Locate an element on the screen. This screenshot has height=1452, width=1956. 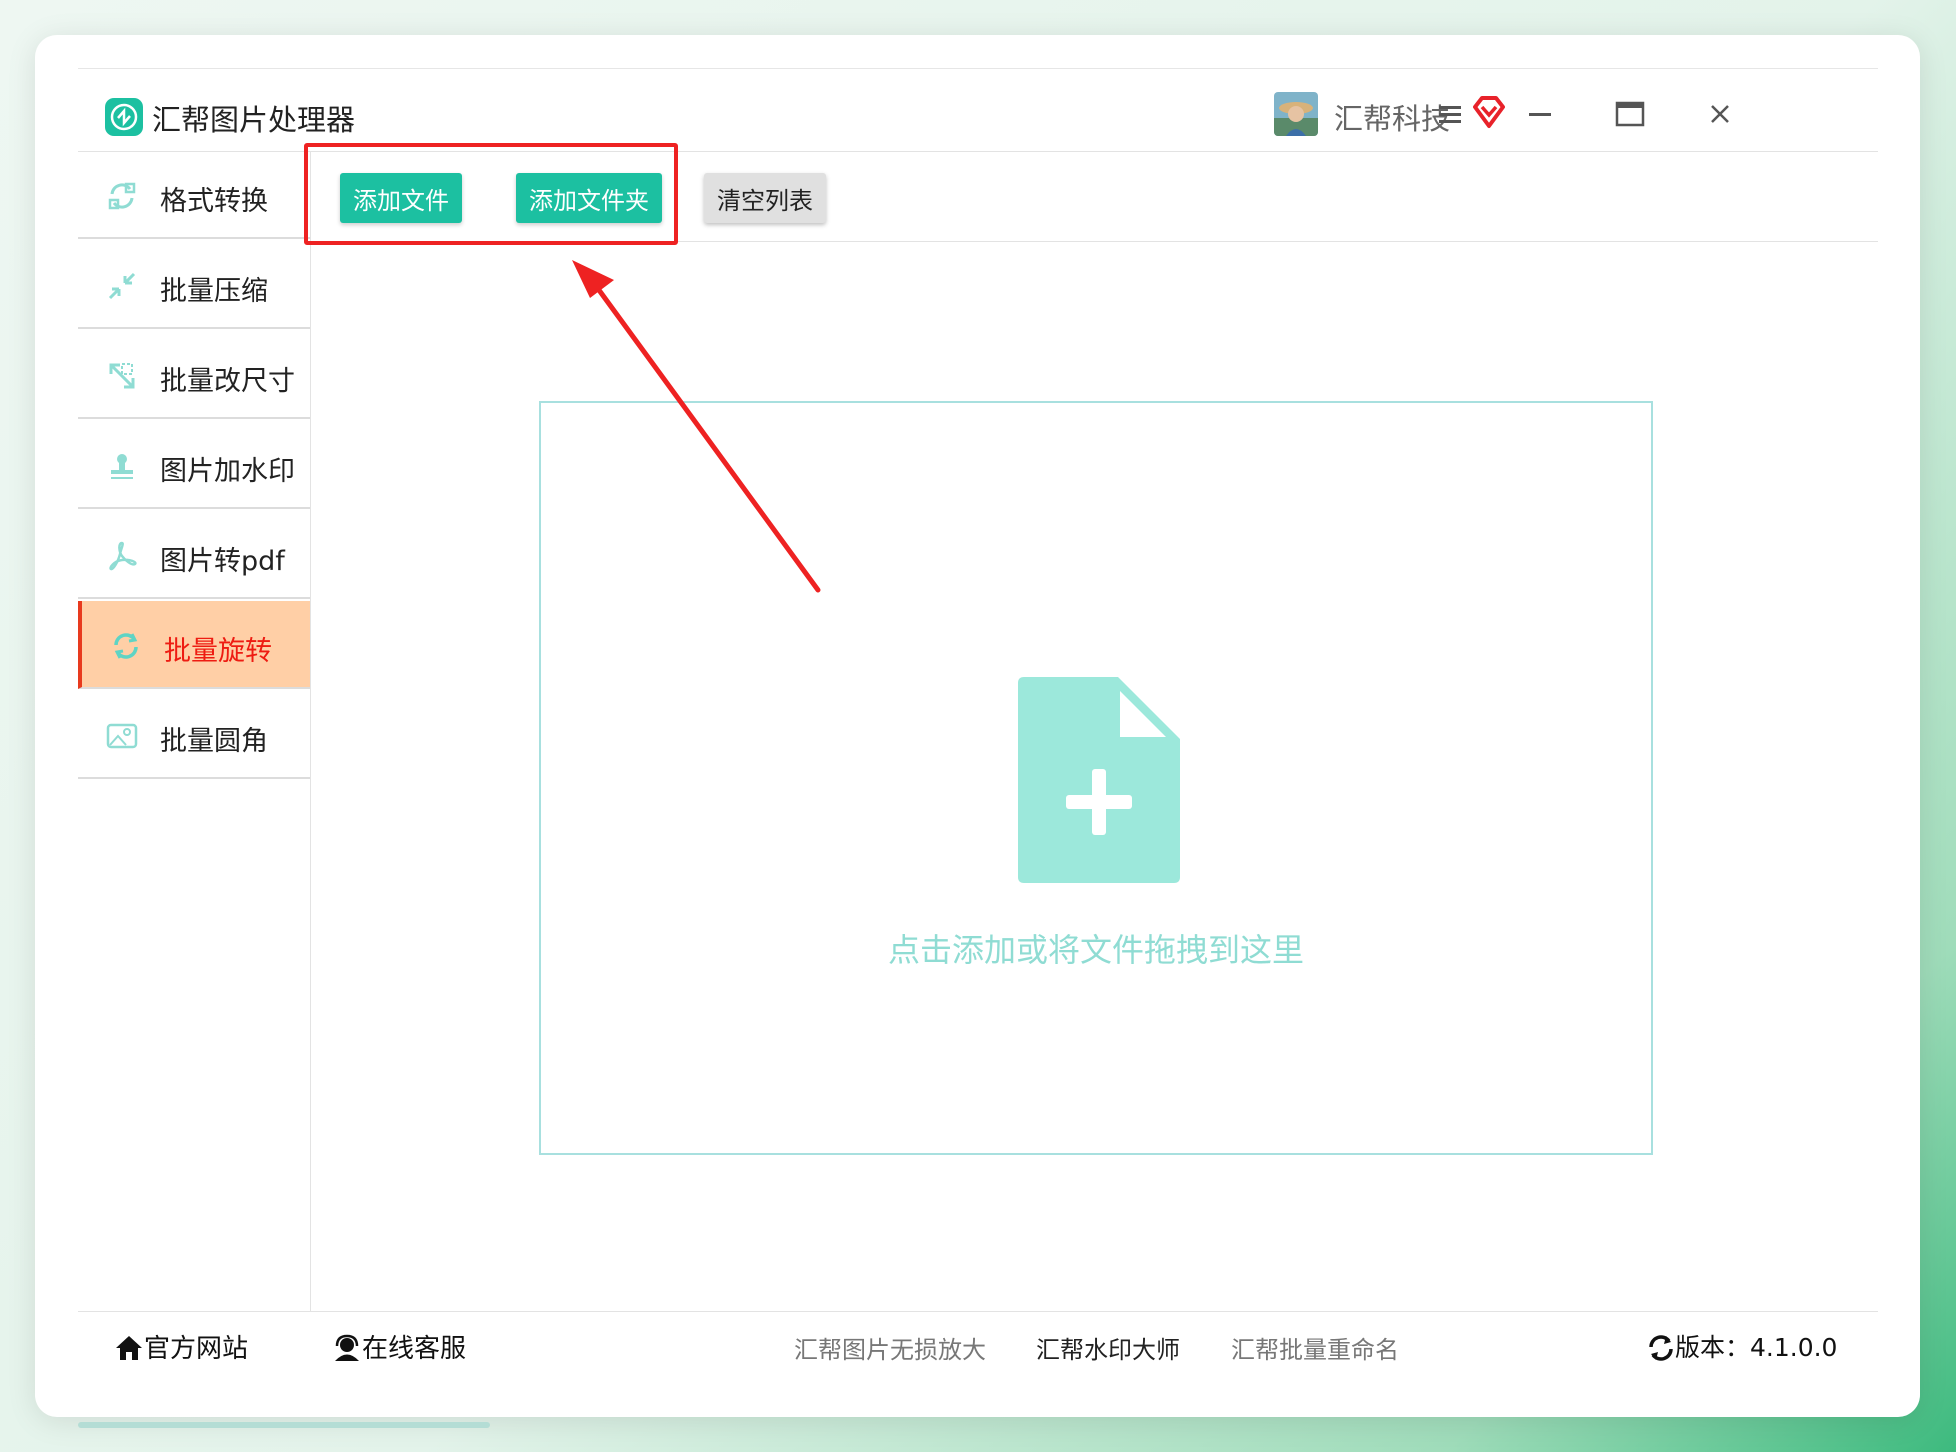
sidebar-item-label: 图片转pdf is located at coordinates (222, 561).